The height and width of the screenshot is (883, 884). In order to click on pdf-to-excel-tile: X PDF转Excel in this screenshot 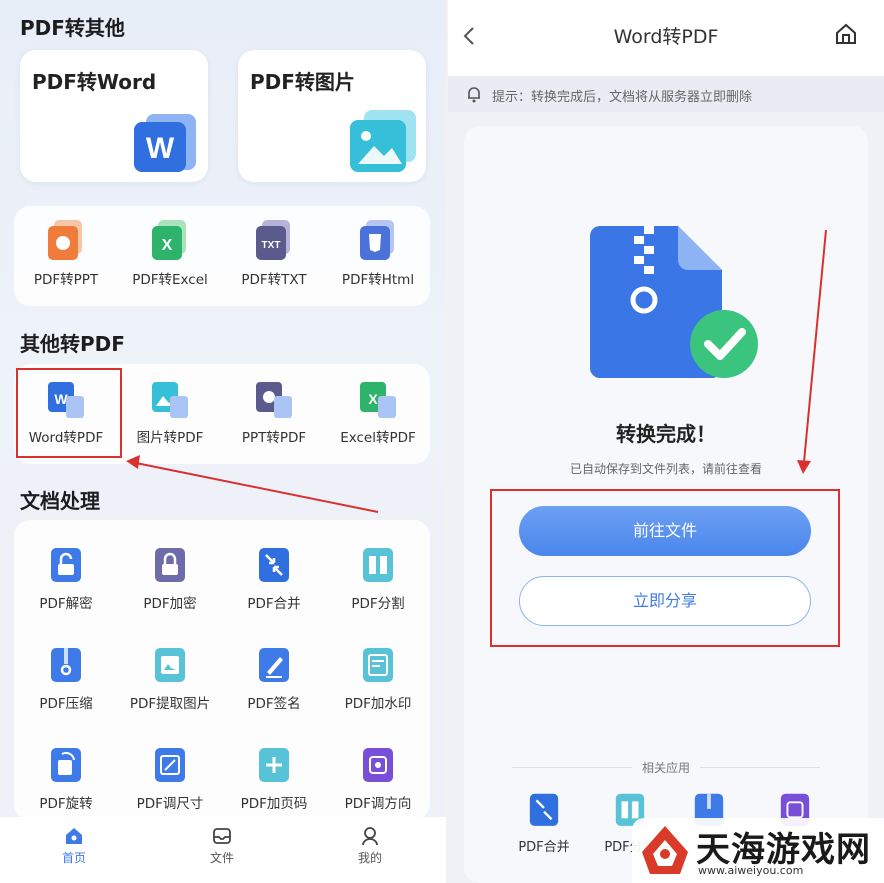, I will do `click(170, 255)`.